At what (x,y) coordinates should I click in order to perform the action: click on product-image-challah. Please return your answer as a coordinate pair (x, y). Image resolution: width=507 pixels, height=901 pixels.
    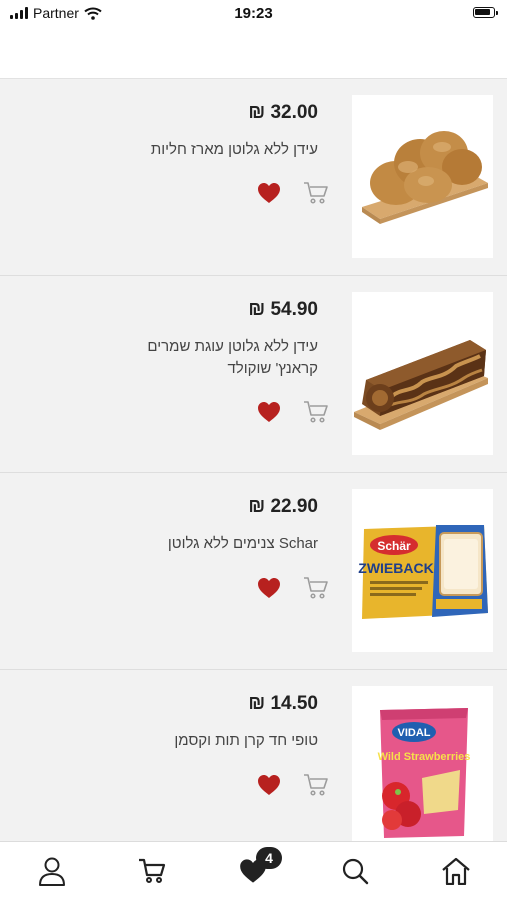
    Looking at the image, I should click on (422, 176).